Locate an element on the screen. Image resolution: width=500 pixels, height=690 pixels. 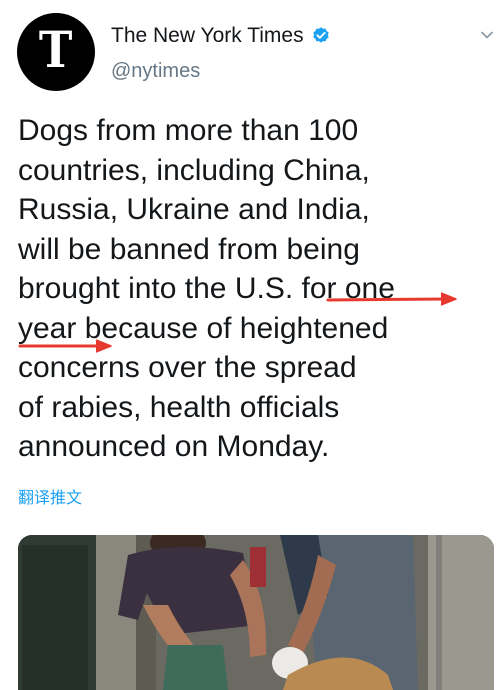
tweet-text-line: brought into the U.S. for one is located at coordinates (206, 288).